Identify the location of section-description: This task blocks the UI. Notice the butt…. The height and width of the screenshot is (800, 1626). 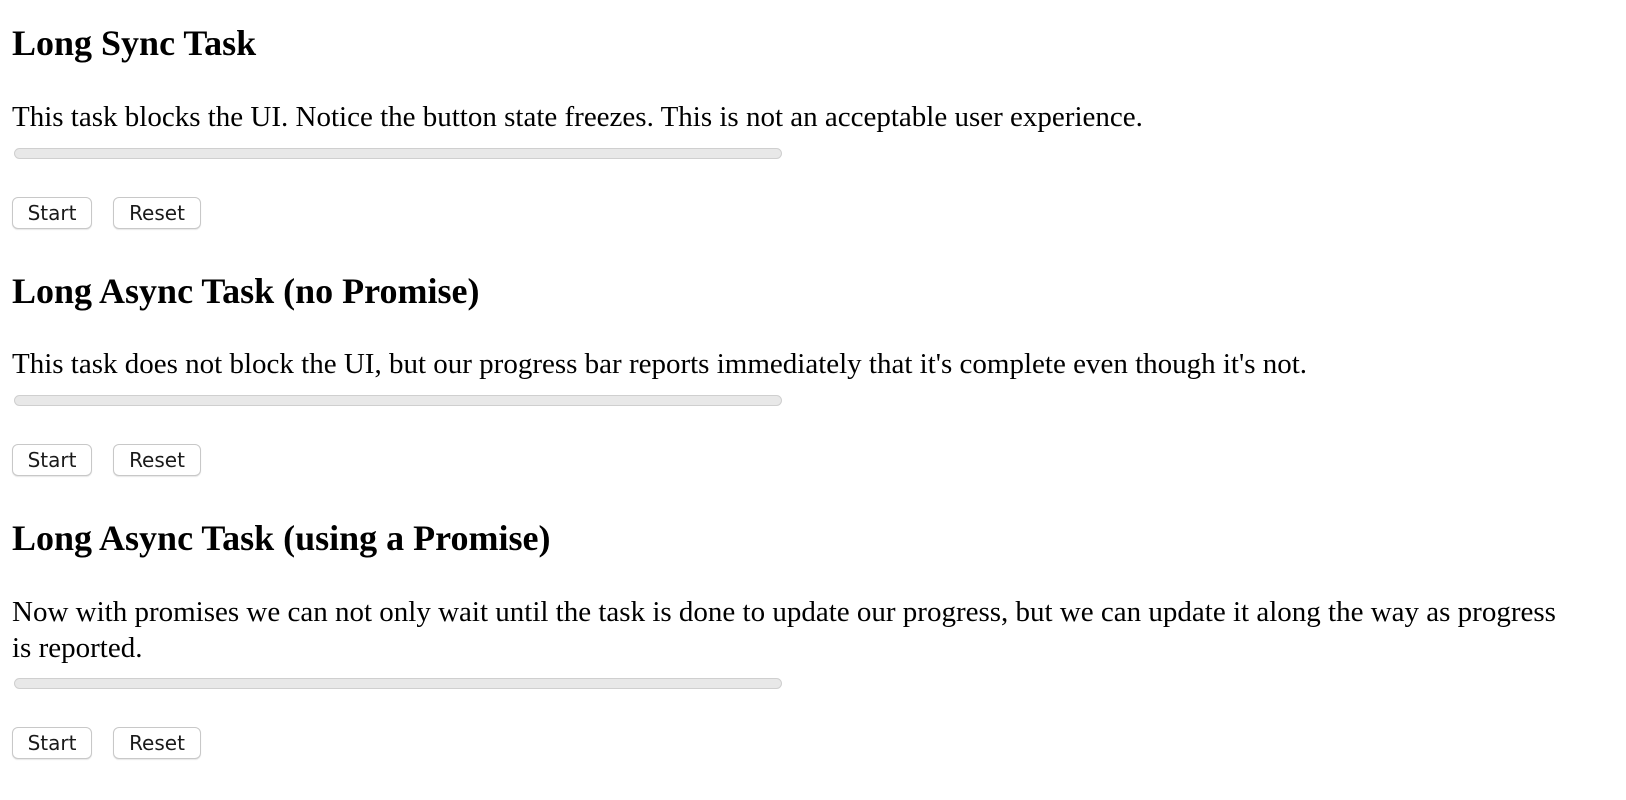
(577, 117).